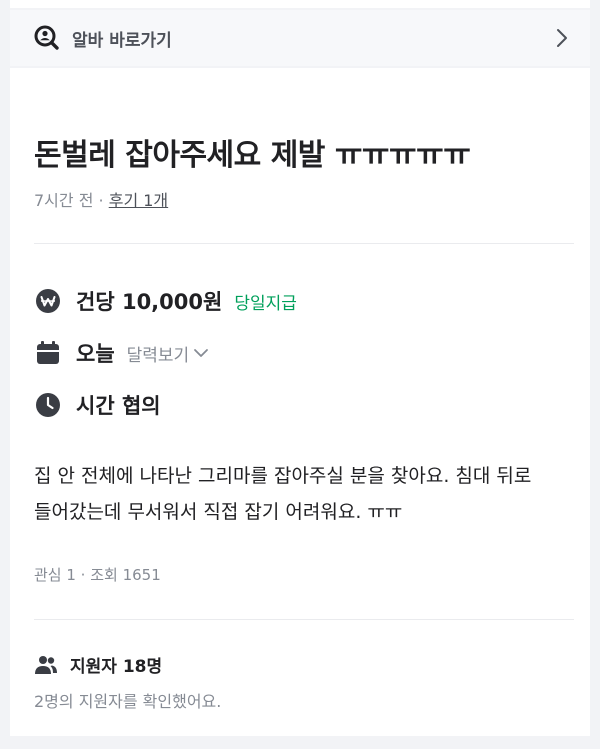 This screenshot has height=749, width=600. I want to click on job-shortcut-bar: 알바 바로가기, so click(300, 38).